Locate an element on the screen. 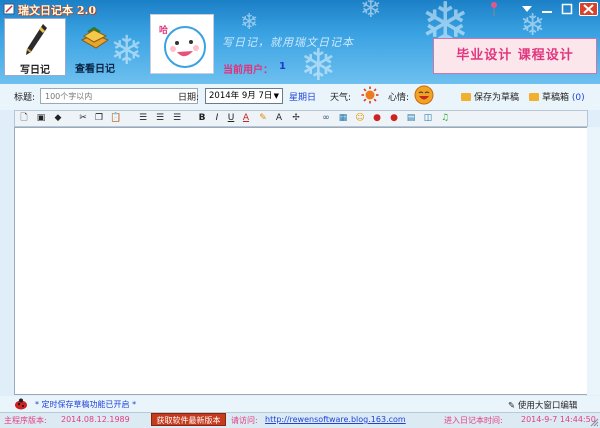 Image resolution: width=600 pixels, height=428 pixels. version-label: 主程序版本: is located at coordinates (25, 420).